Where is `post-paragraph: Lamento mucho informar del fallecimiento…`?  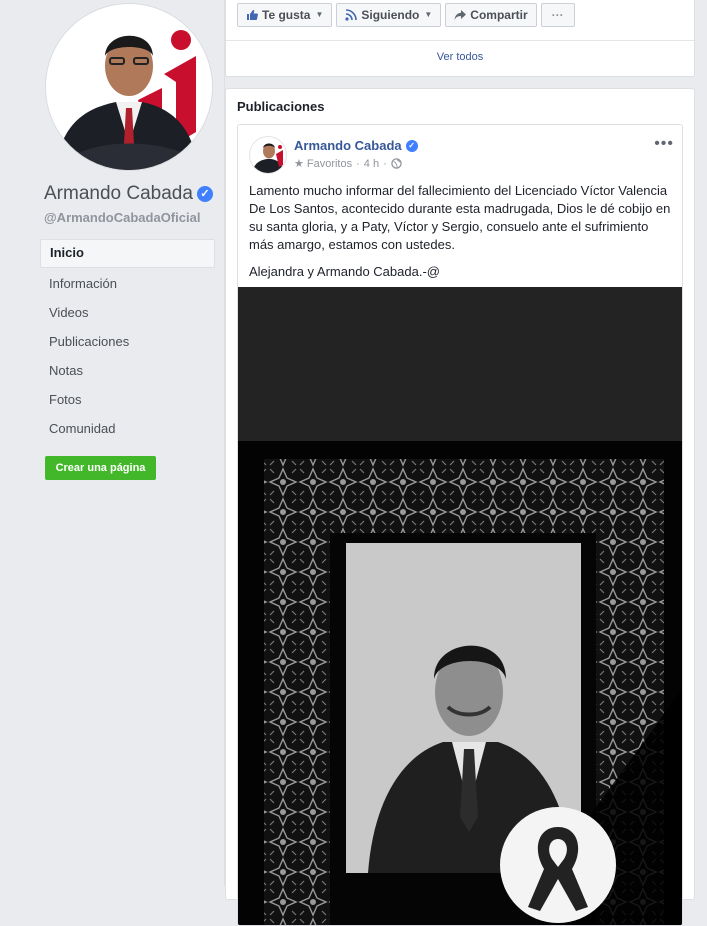 post-paragraph: Lamento mucho informar del fallecimiento… is located at coordinates (460, 217).